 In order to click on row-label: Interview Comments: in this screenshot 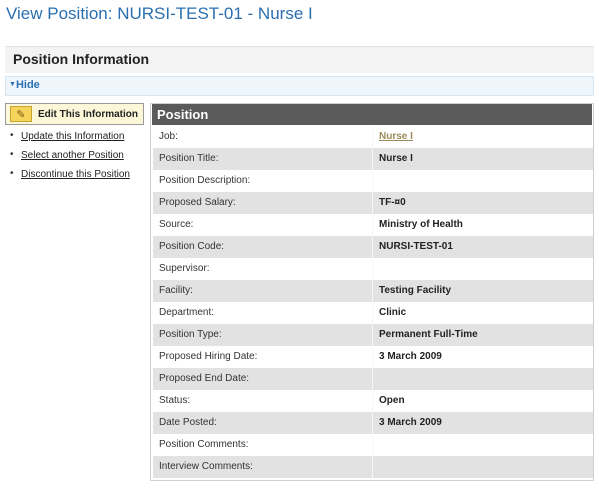, I will do `click(263, 467)`.